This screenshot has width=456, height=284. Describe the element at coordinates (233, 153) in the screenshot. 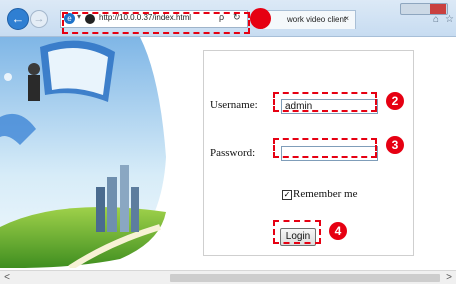

I see `password-label: Password:` at that location.